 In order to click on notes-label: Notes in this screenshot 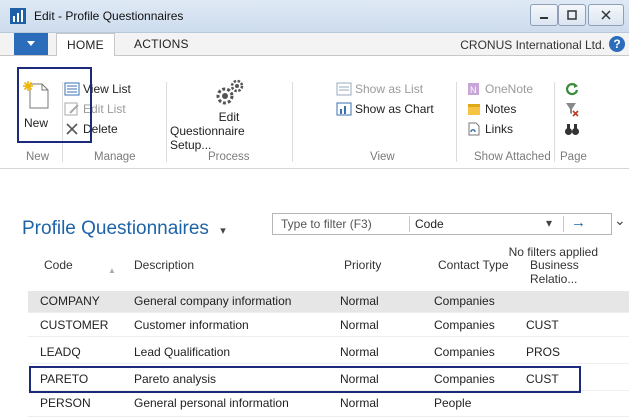, I will do `click(501, 109)`.